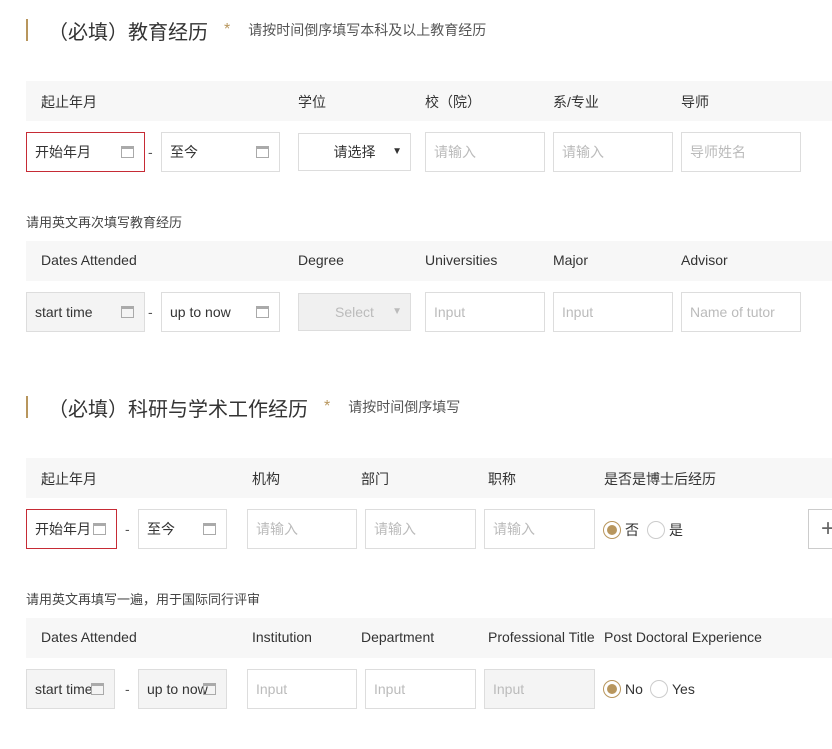 The image size is (832, 749). What do you see at coordinates (502, 479) in the screenshot?
I see `header-title: 职称` at bounding box center [502, 479].